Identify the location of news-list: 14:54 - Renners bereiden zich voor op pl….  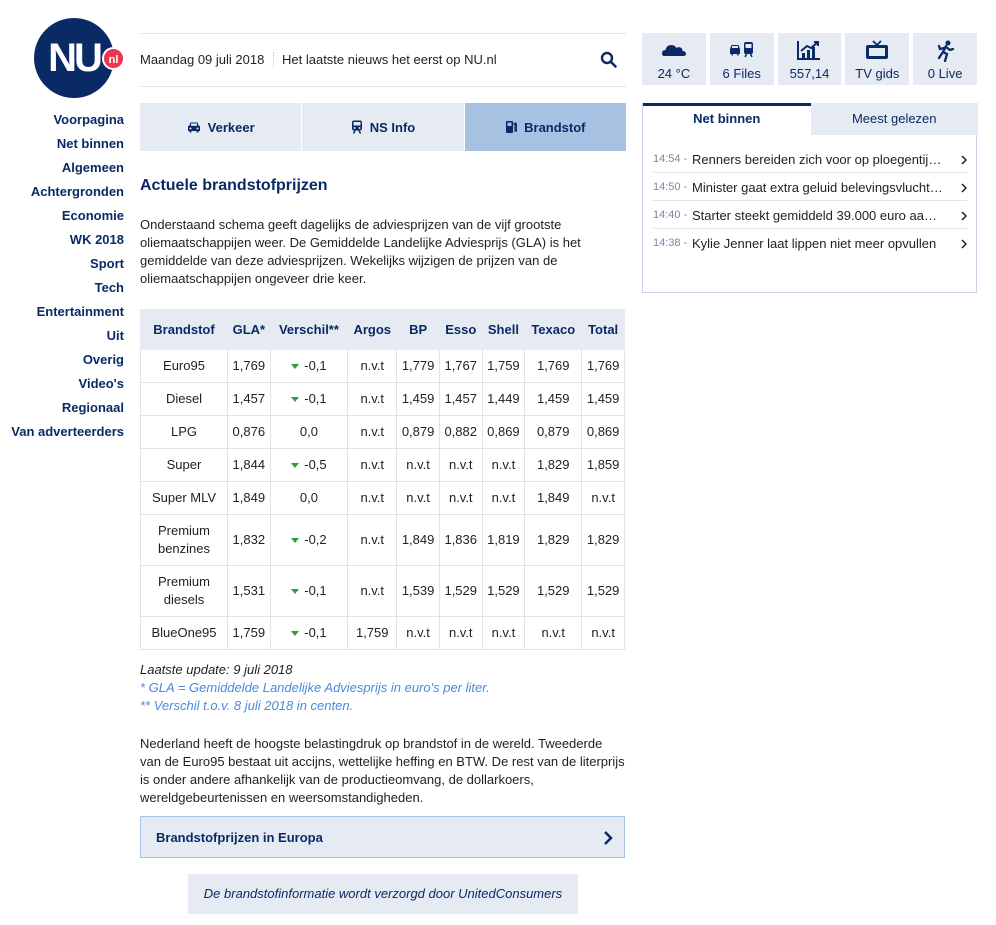
(810, 201).